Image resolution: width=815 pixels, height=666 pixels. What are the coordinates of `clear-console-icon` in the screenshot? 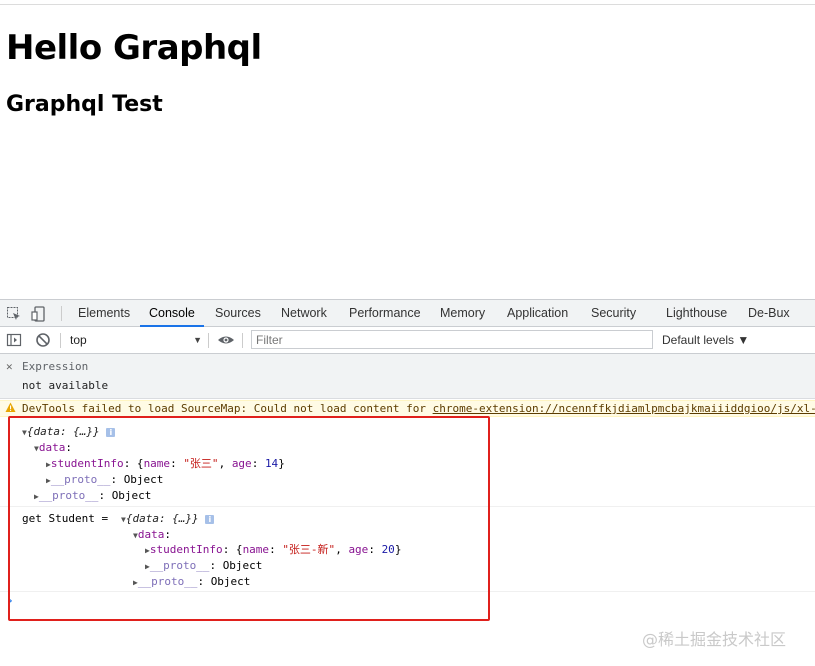 It's located at (43, 340).